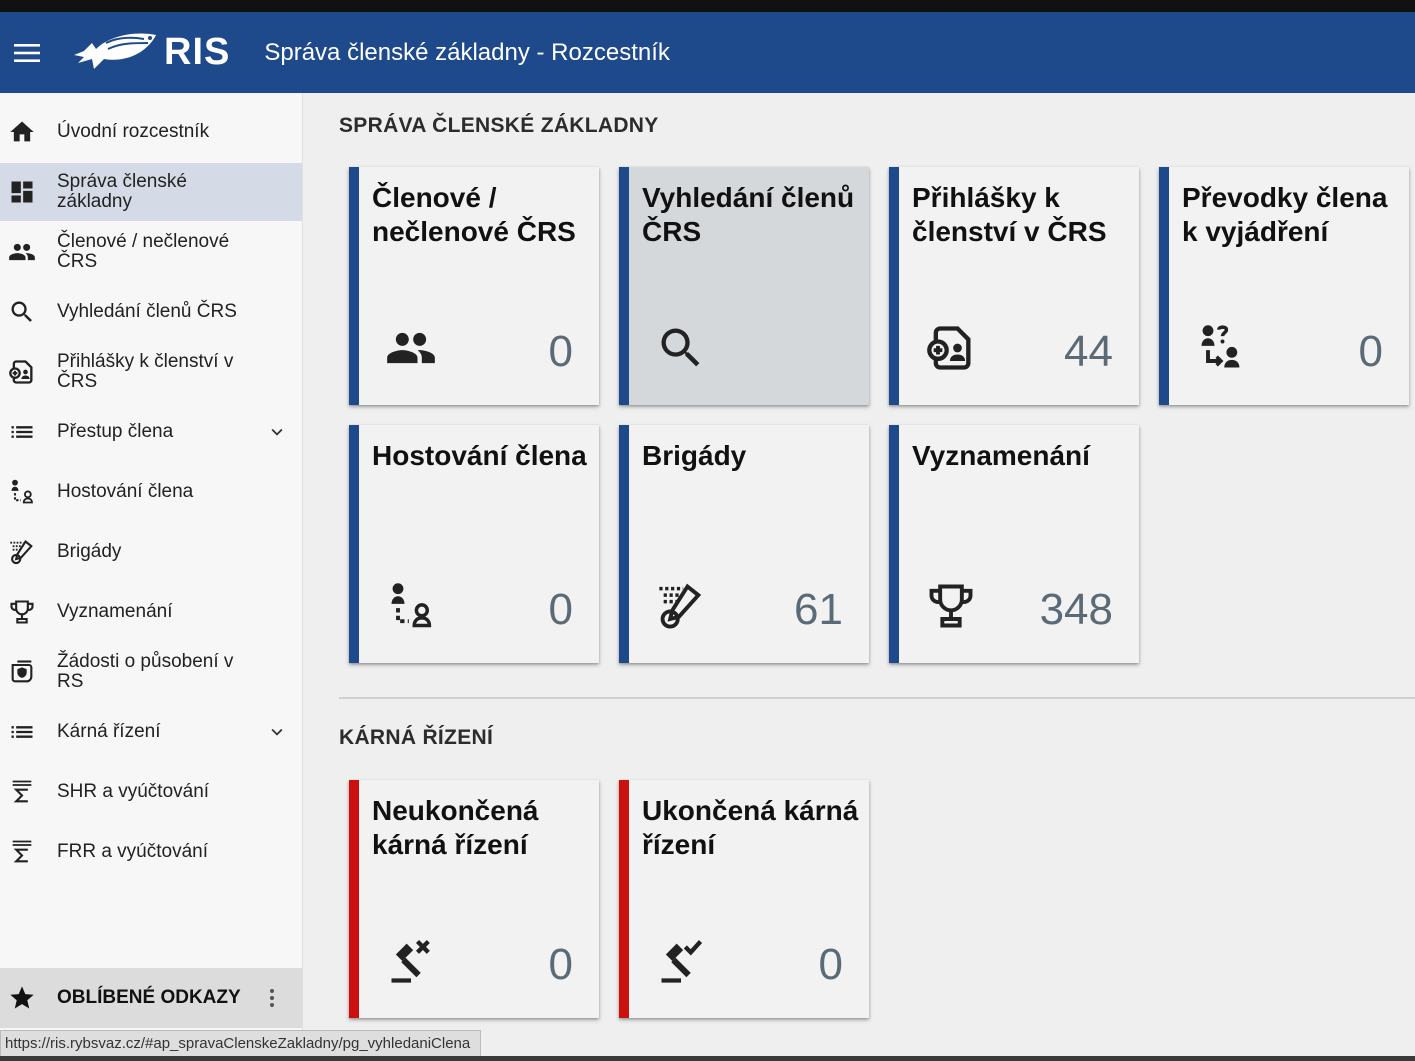 The image size is (1415, 1061). I want to click on sidebar-item-label: Přihlášky k členství v ČRS, so click(145, 371).